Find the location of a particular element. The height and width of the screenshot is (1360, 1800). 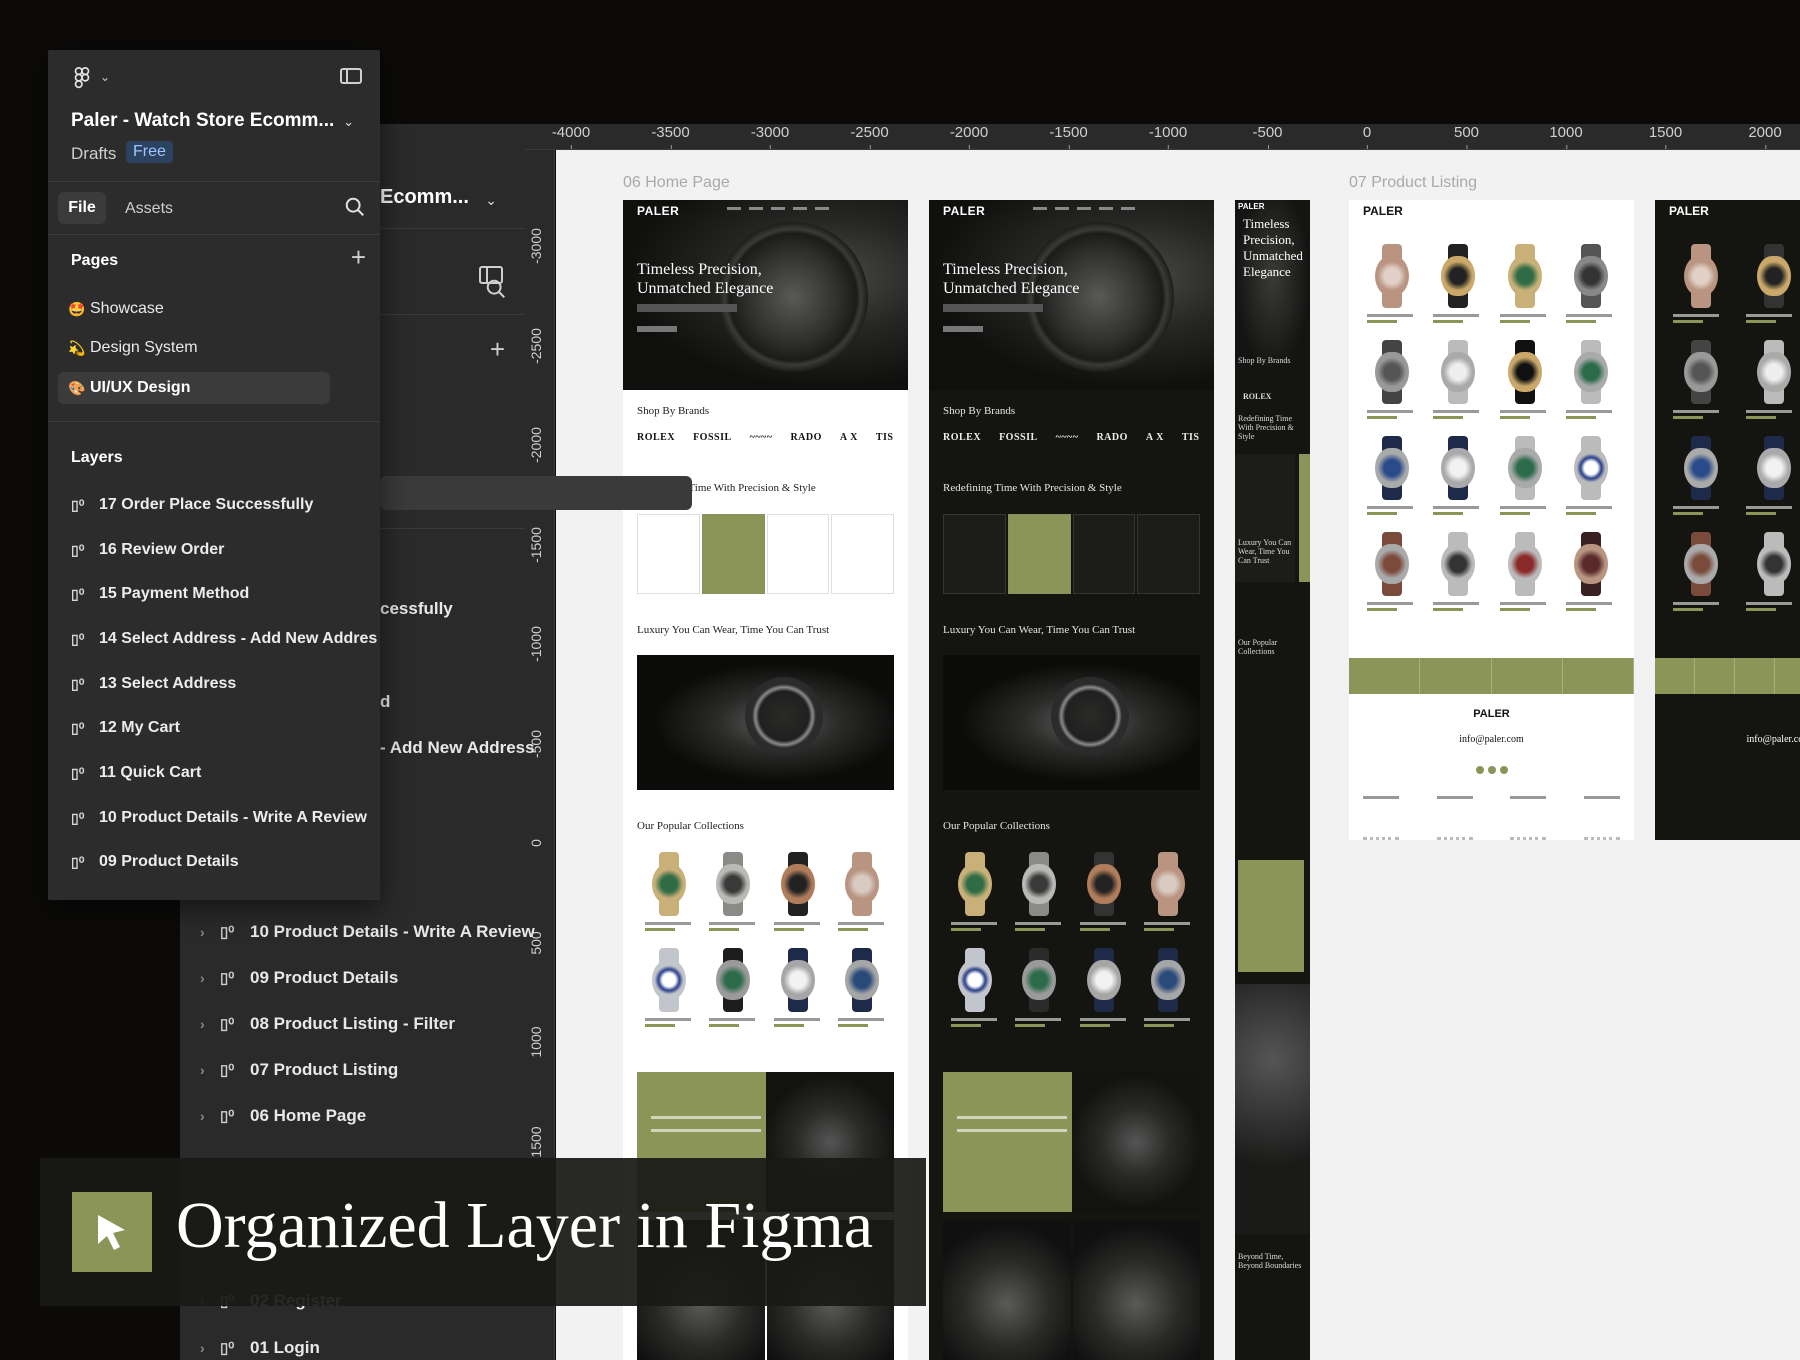

layer-row: › ▯⁰ 08 Product Listing - Filter is located at coordinates (327, 1024).